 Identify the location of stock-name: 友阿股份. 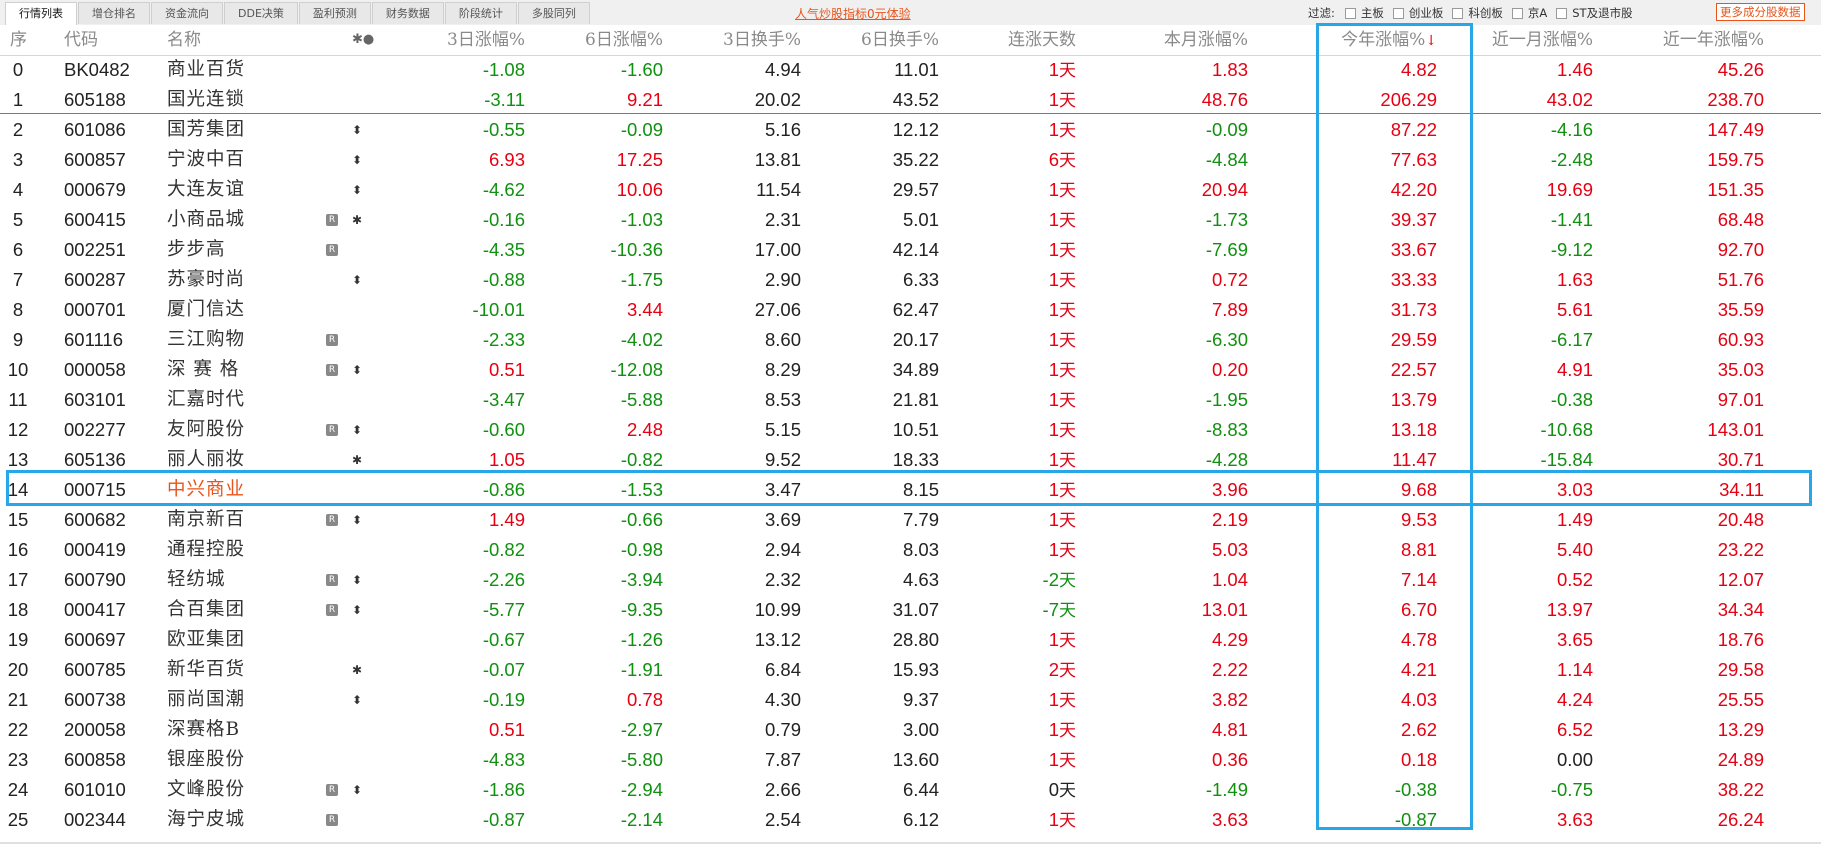
(206, 430).